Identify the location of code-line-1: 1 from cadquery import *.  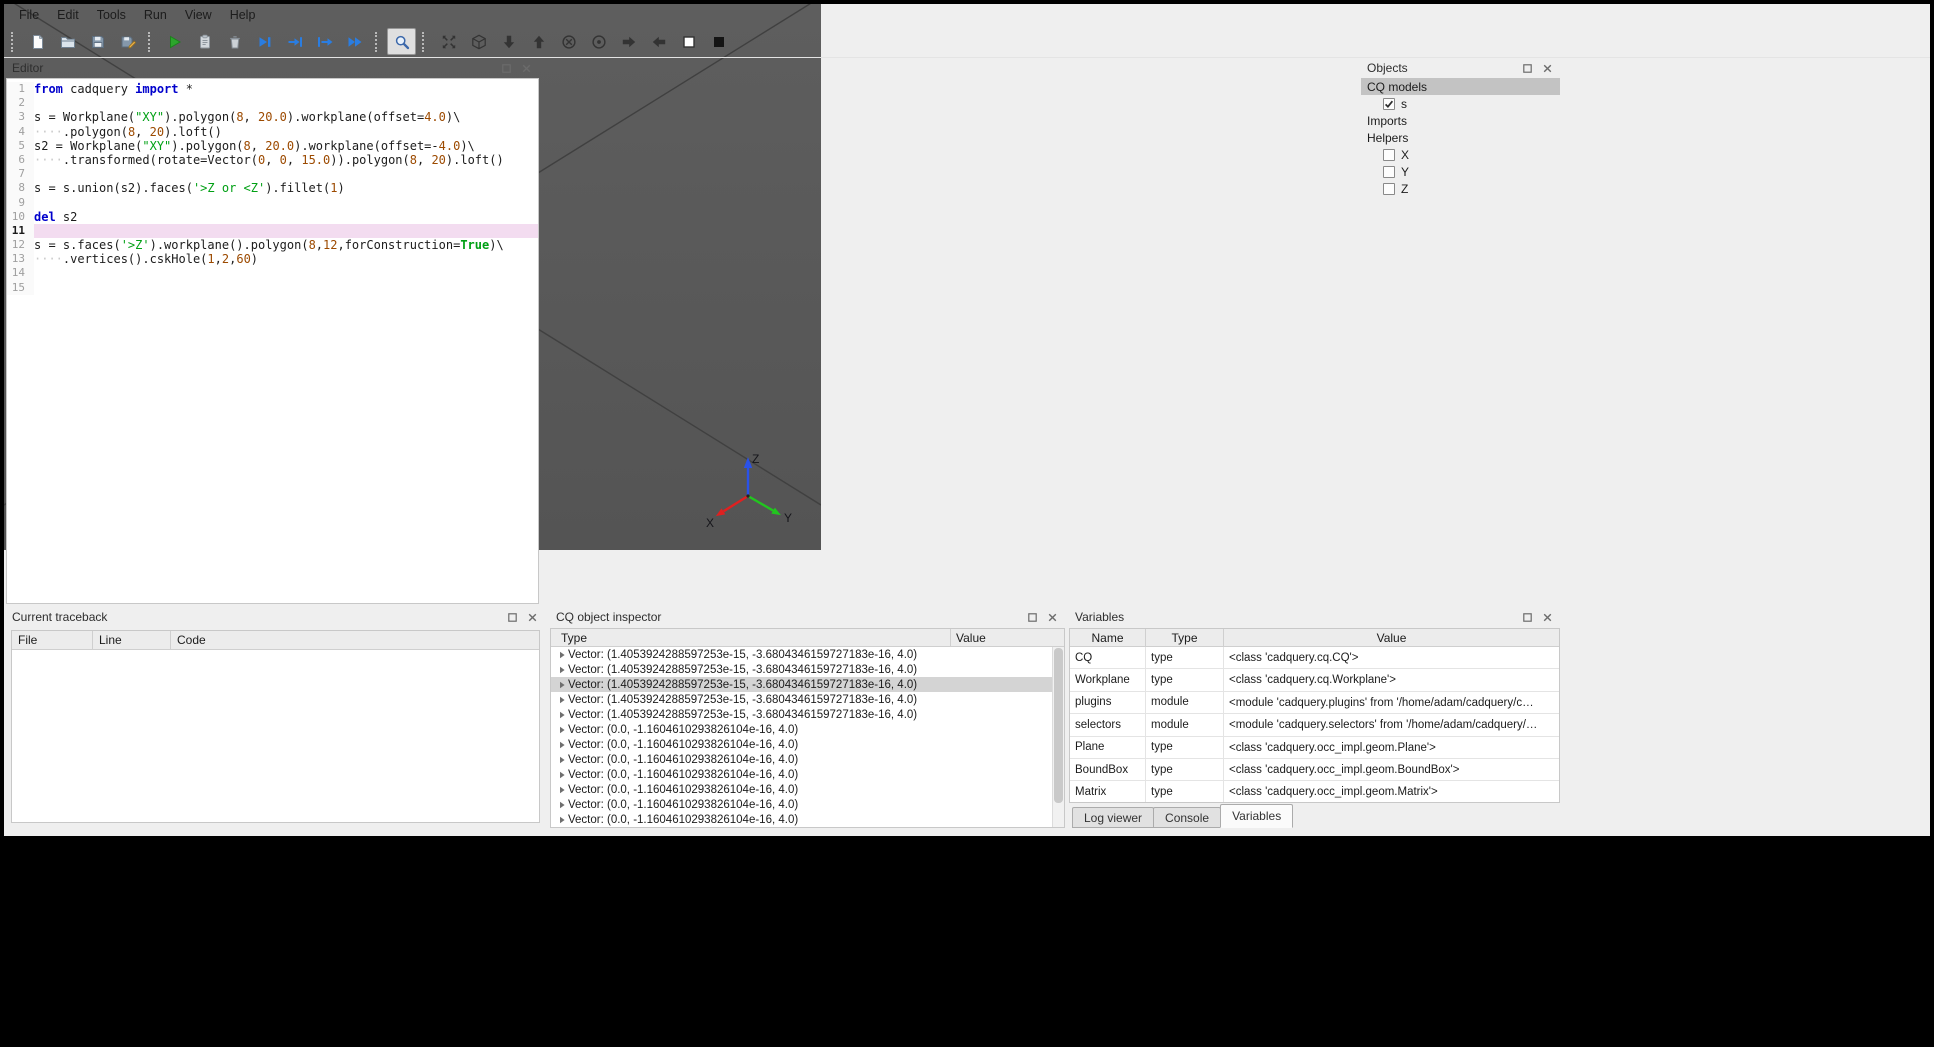
(272, 89).